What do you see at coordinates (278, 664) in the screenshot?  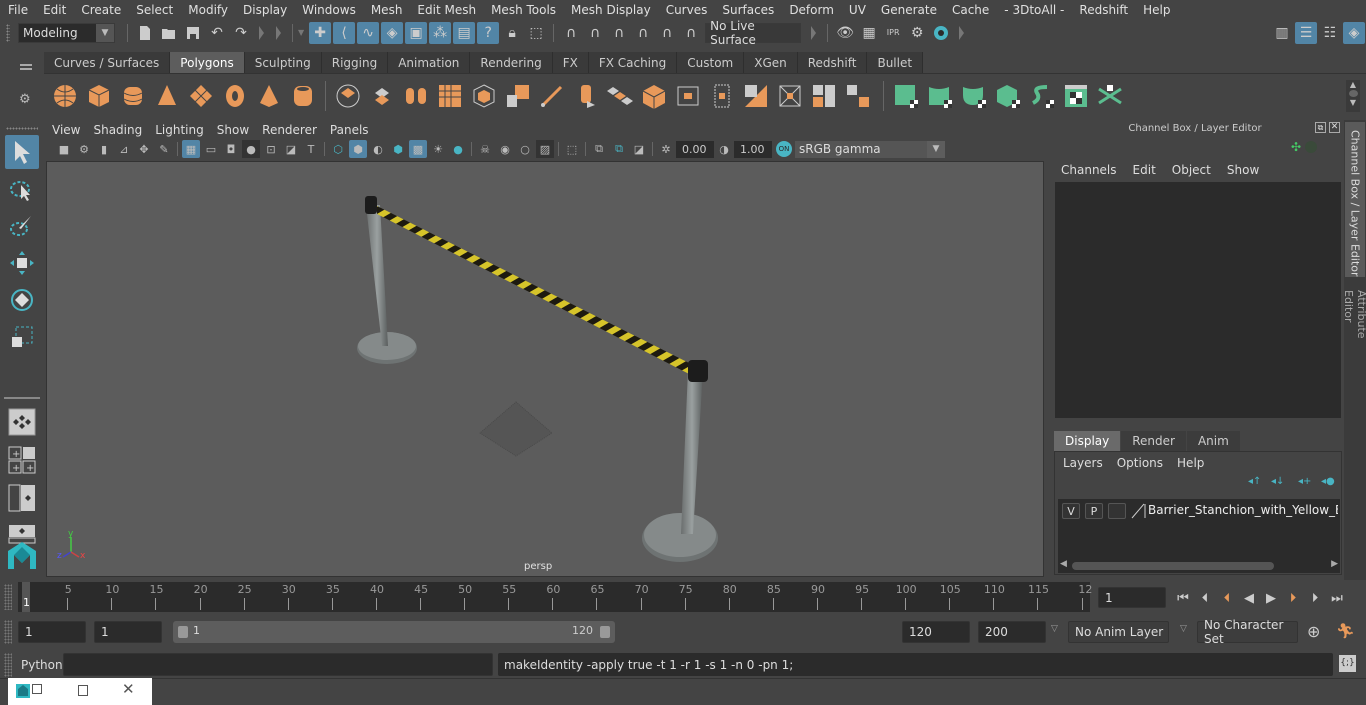 I see `command-input` at bounding box center [278, 664].